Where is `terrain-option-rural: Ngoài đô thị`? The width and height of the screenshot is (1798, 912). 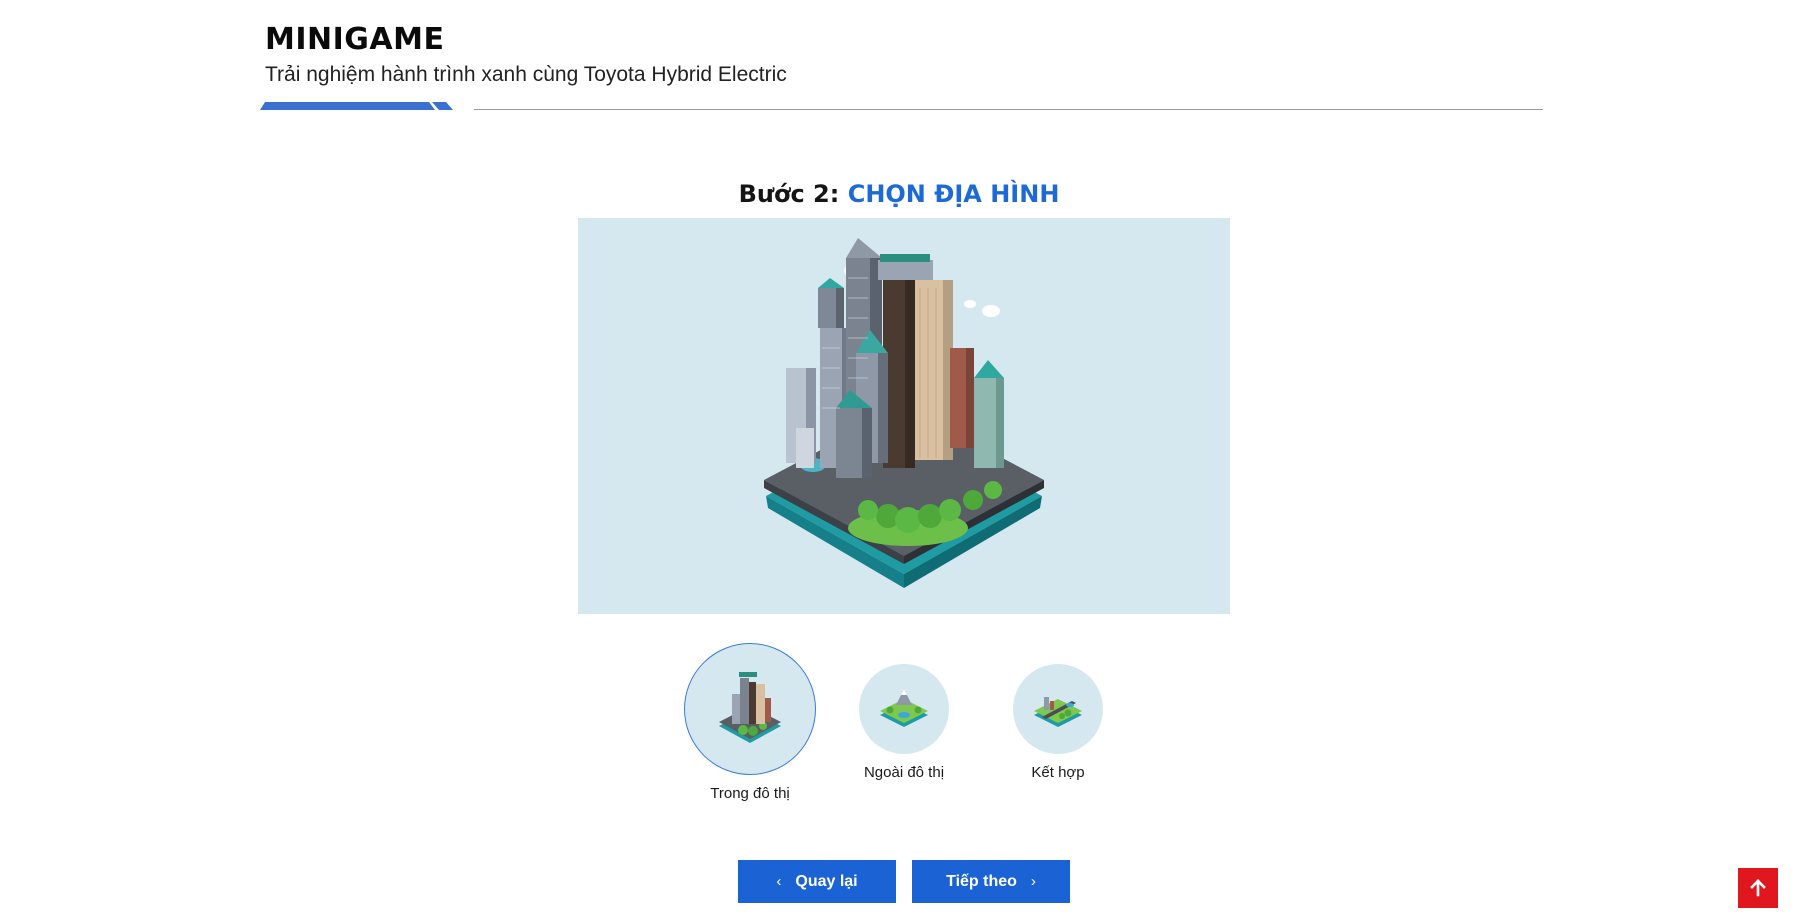
terrain-option-rural: Ngoài đô thị is located at coordinates (904, 722).